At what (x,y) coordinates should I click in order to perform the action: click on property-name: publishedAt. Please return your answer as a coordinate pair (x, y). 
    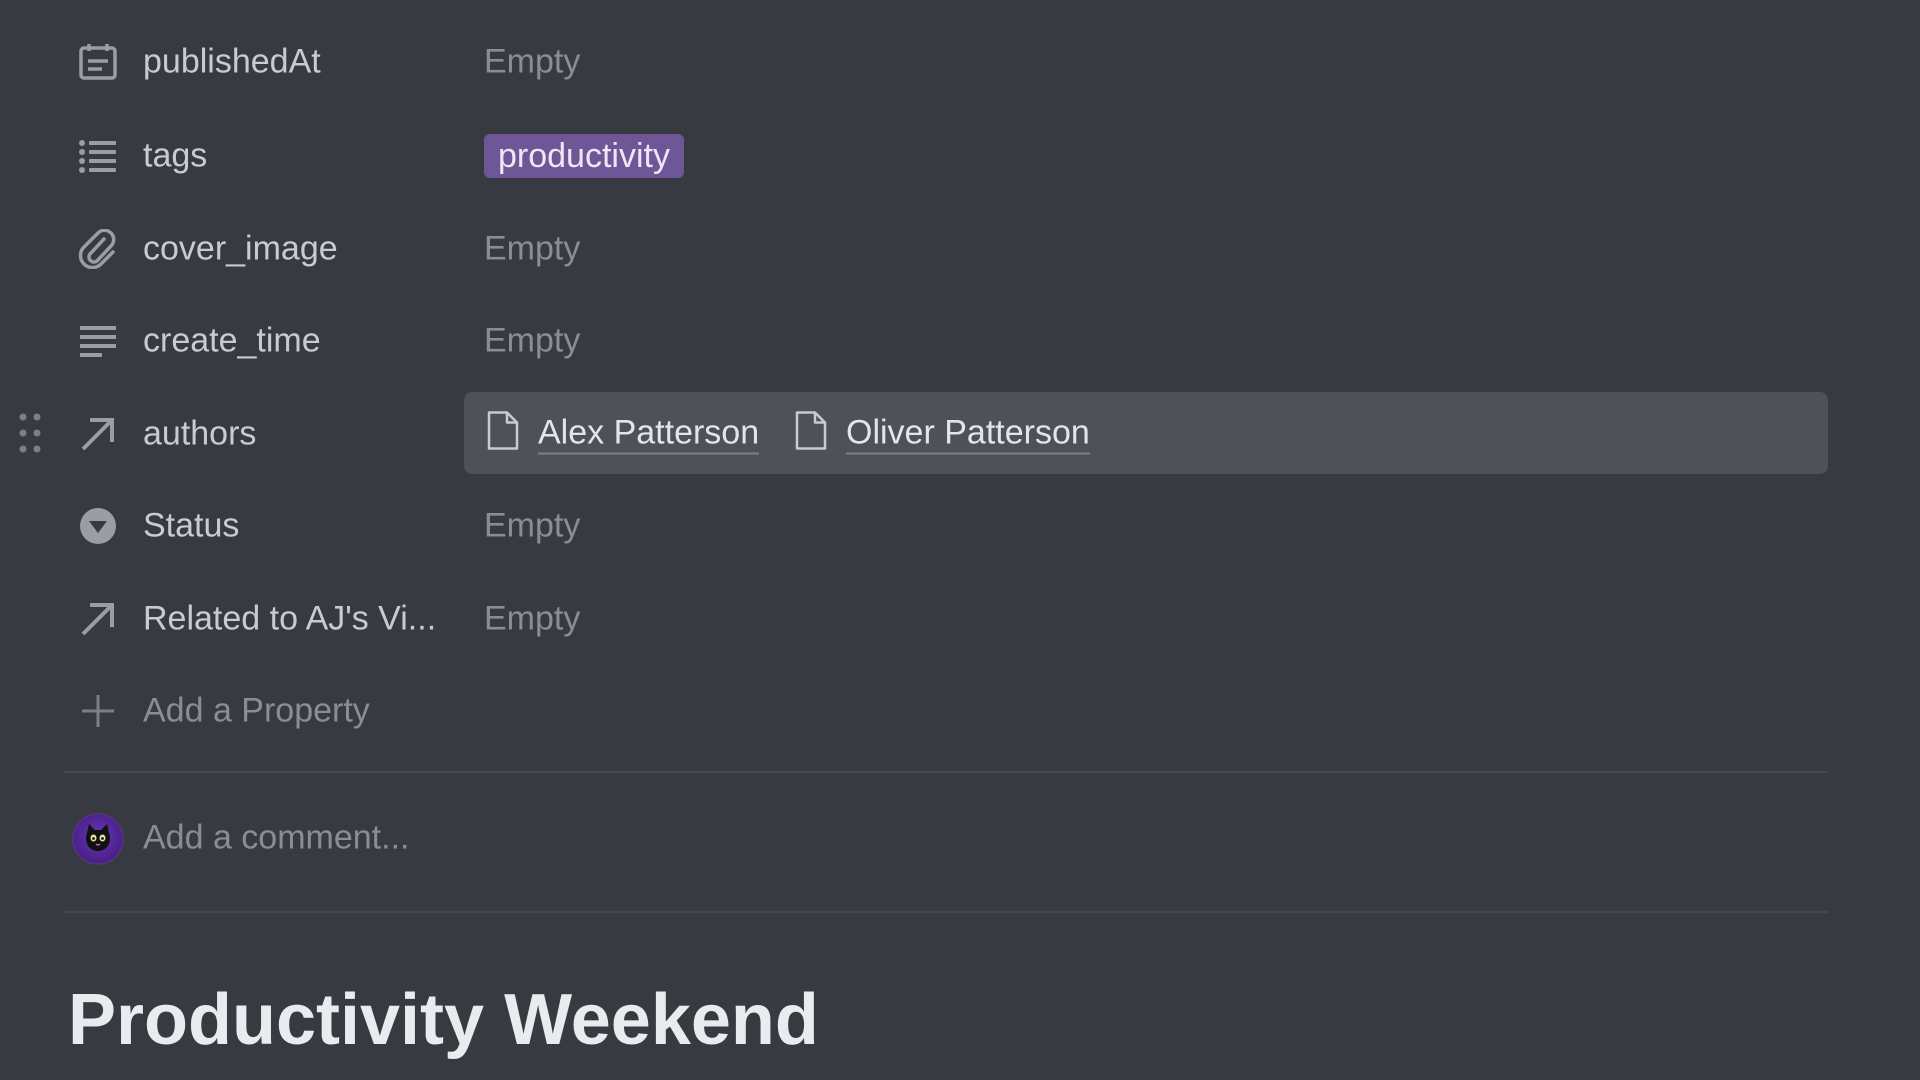
    Looking at the image, I should click on (232, 62).